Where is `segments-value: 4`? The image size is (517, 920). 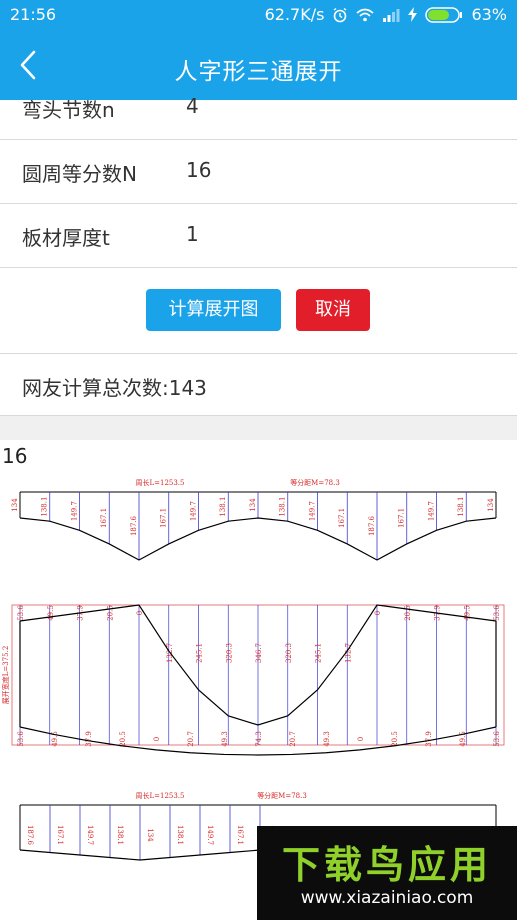
segments-value: 4 is located at coordinates (192, 106).